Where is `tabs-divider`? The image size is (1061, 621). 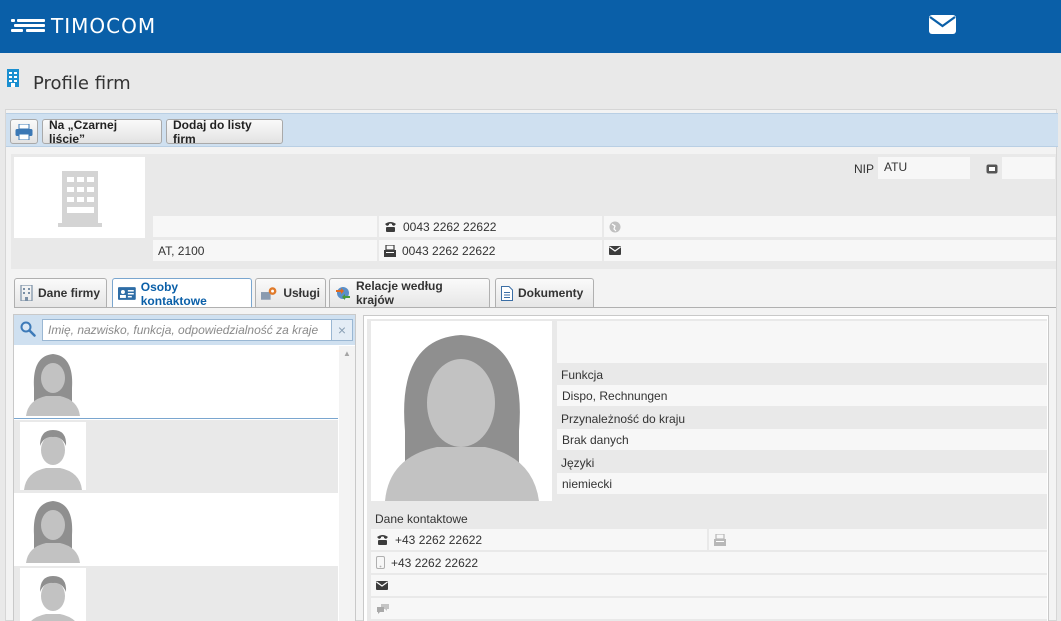 tabs-divider is located at coordinates (535, 307).